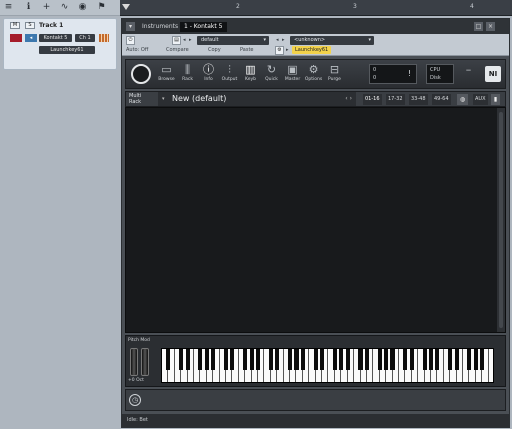 The image size is (512, 429). What do you see at coordinates (136, 380) in the screenshot?
I see `octave-label: +0 Oct` at bounding box center [136, 380].